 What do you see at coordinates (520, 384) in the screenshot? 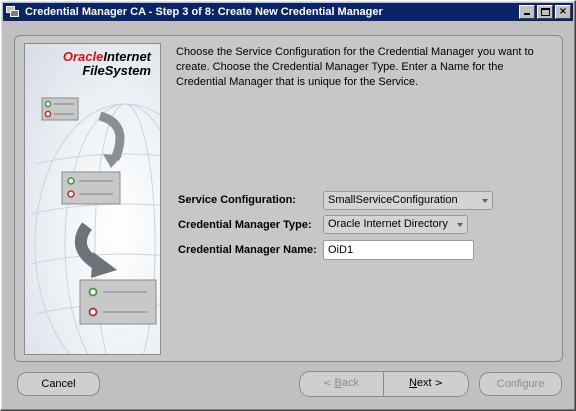
I see `configure-button: Configure` at bounding box center [520, 384].